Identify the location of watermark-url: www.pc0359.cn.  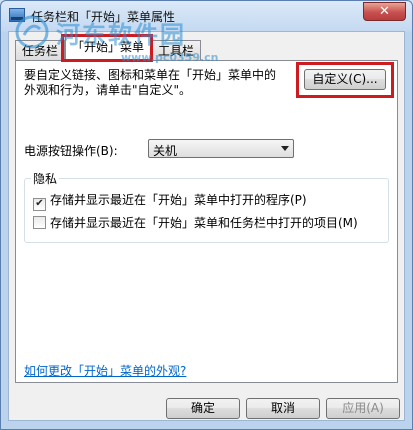
(170, 57).